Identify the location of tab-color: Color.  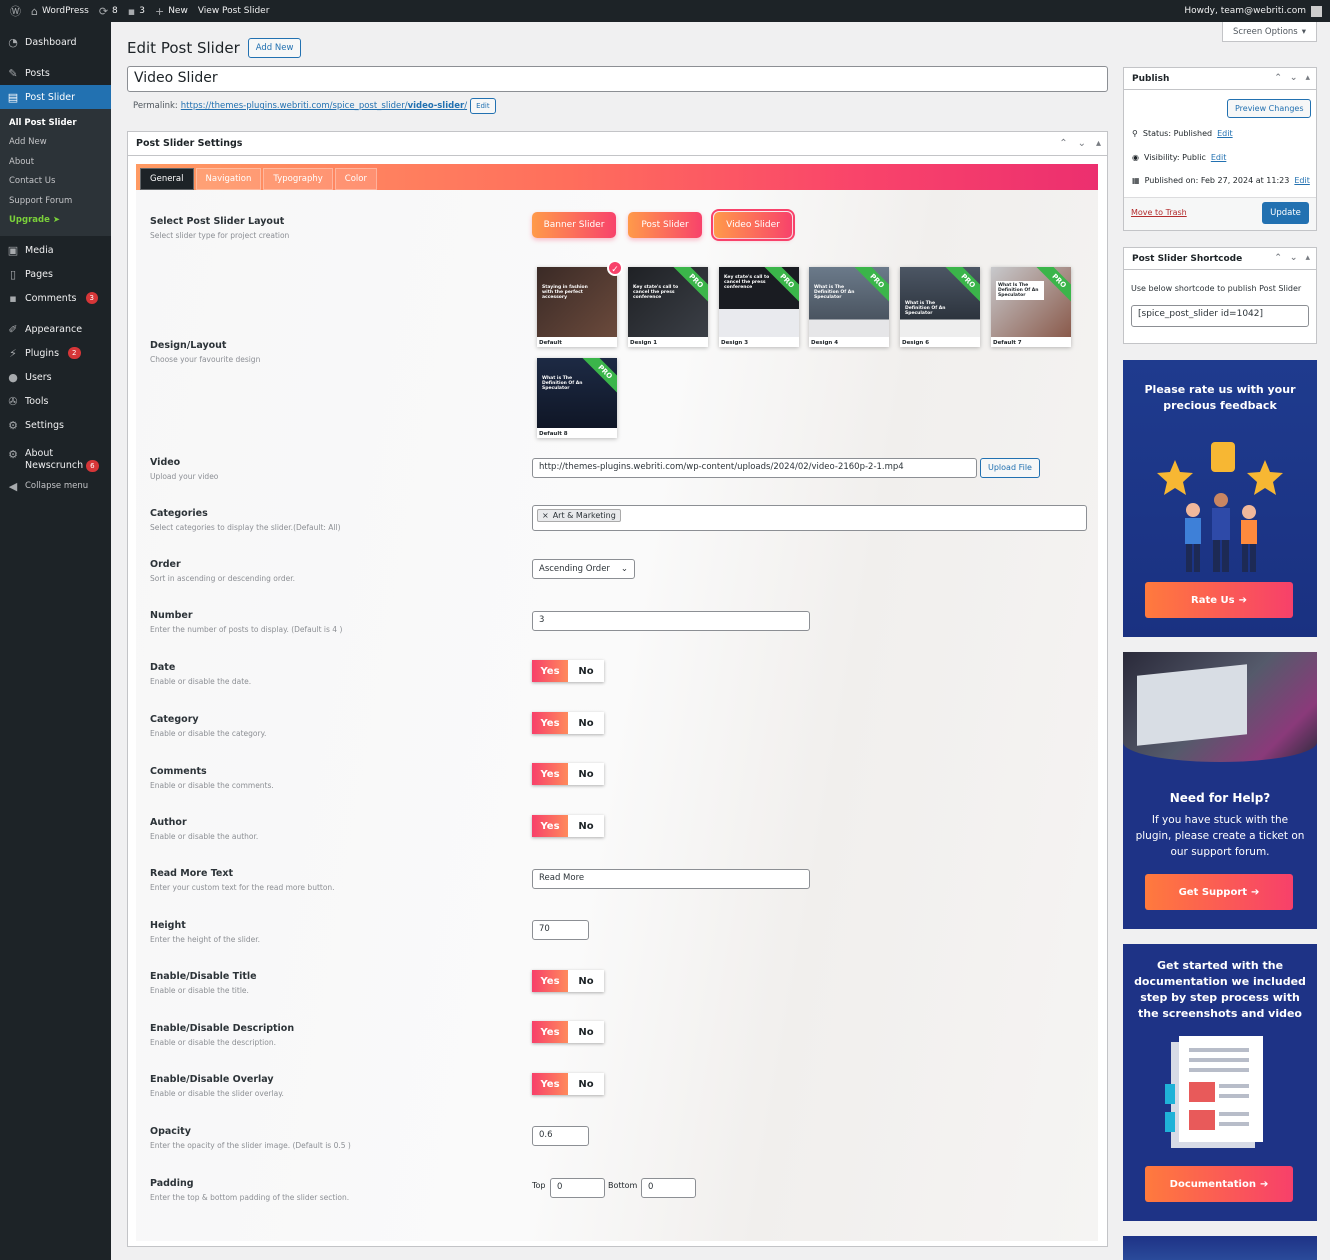
(355, 179).